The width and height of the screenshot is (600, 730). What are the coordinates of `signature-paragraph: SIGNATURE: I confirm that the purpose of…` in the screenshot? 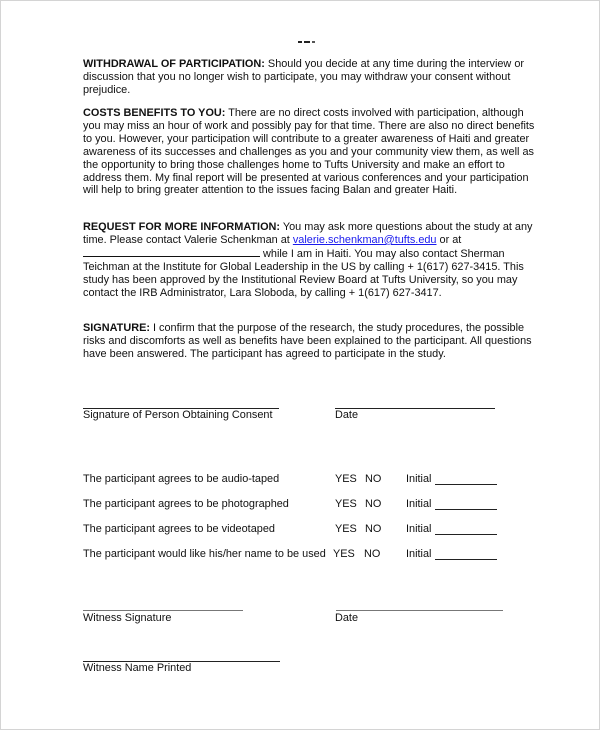 It's located at (313, 341).